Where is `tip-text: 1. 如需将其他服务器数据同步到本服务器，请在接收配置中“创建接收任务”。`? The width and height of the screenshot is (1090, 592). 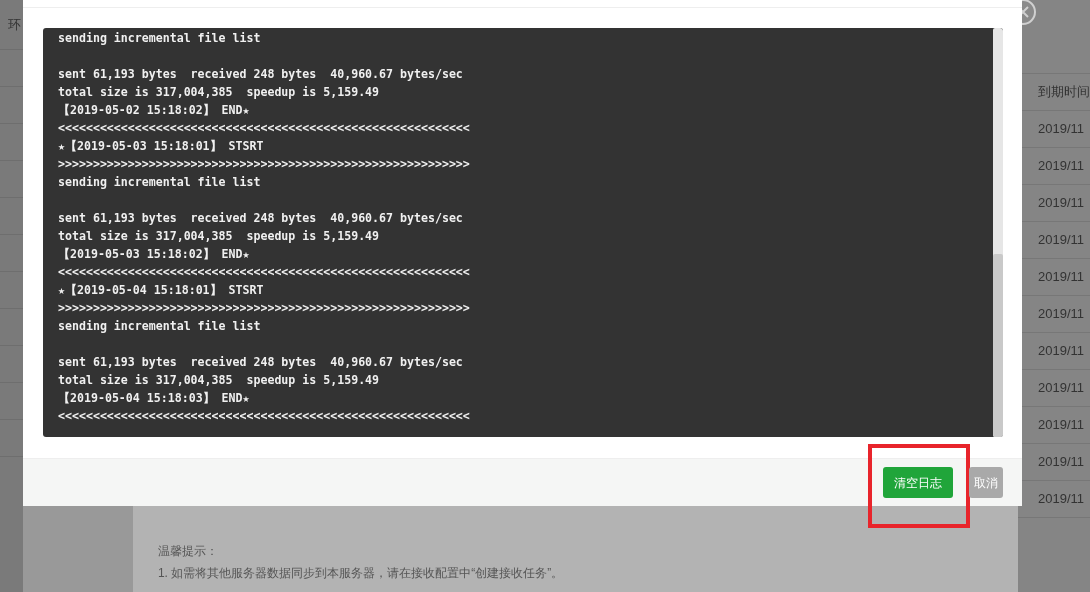
tip-text: 1. 如需将其他服务器数据同步到本服务器，请在接收配置中“创建接收任务”。 is located at coordinates (361, 573).